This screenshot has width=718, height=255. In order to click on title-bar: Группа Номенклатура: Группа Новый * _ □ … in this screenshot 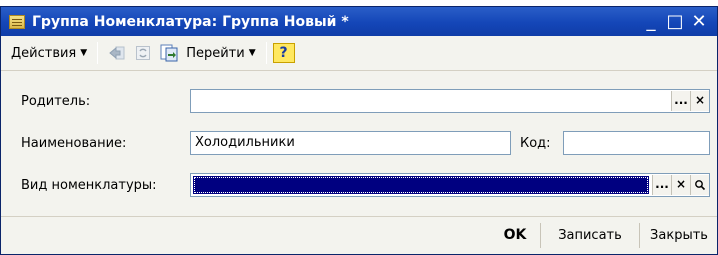, I will do `click(359, 21)`.